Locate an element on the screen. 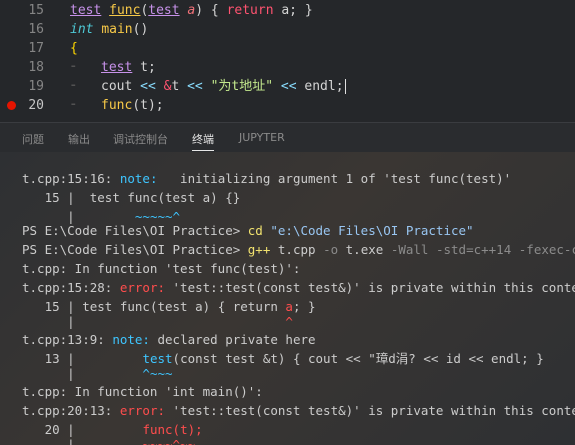 The height and width of the screenshot is (445, 575). editor-line-20: 20 ⁃ func(t); is located at coordinates (287, 105).